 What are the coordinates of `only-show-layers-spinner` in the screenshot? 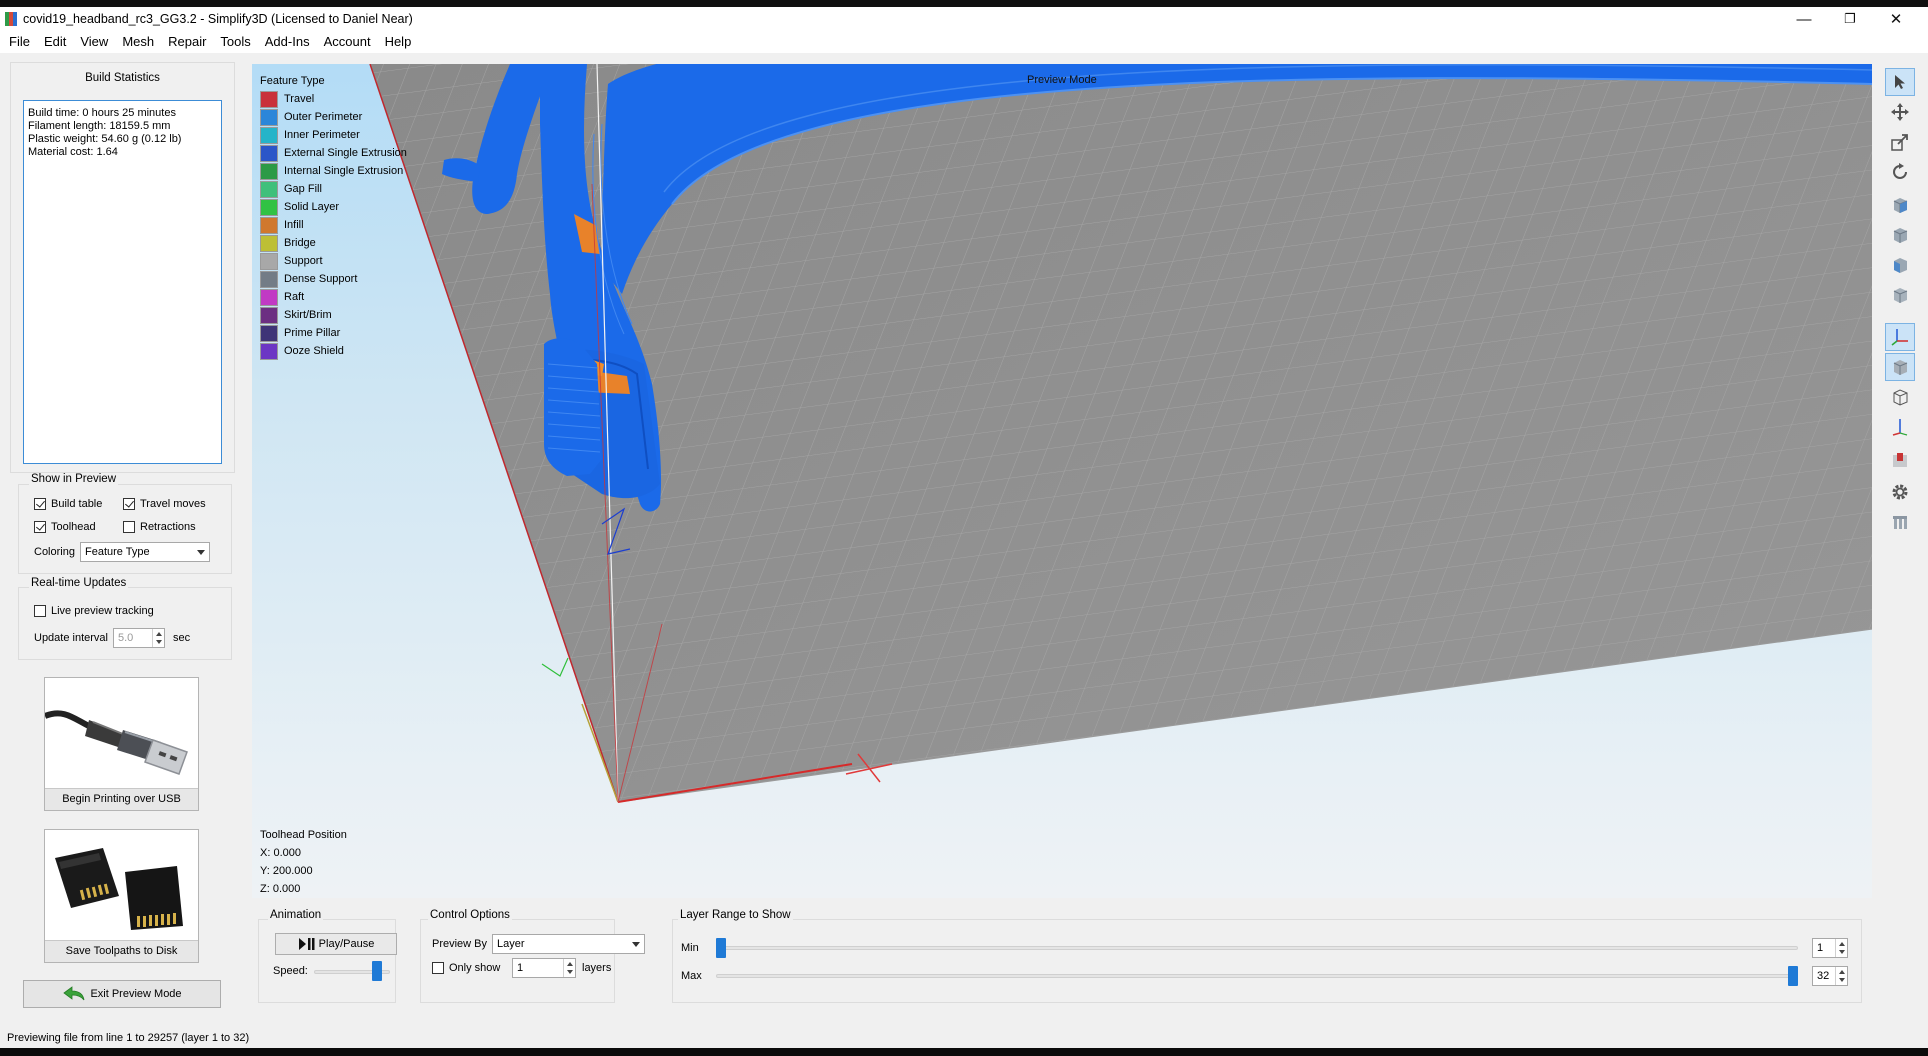 It's located at (569, 968).